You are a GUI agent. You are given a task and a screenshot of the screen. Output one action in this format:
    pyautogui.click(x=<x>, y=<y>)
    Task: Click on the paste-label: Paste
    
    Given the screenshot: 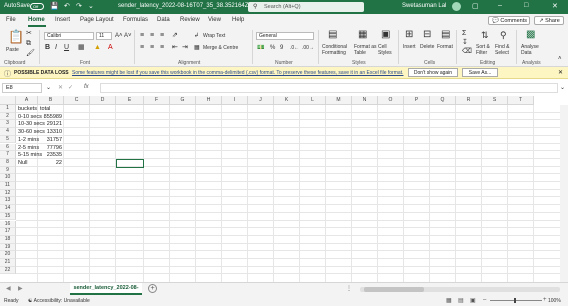 What is the action you would take?
    pyautogui.click(x=12, y=50)
    